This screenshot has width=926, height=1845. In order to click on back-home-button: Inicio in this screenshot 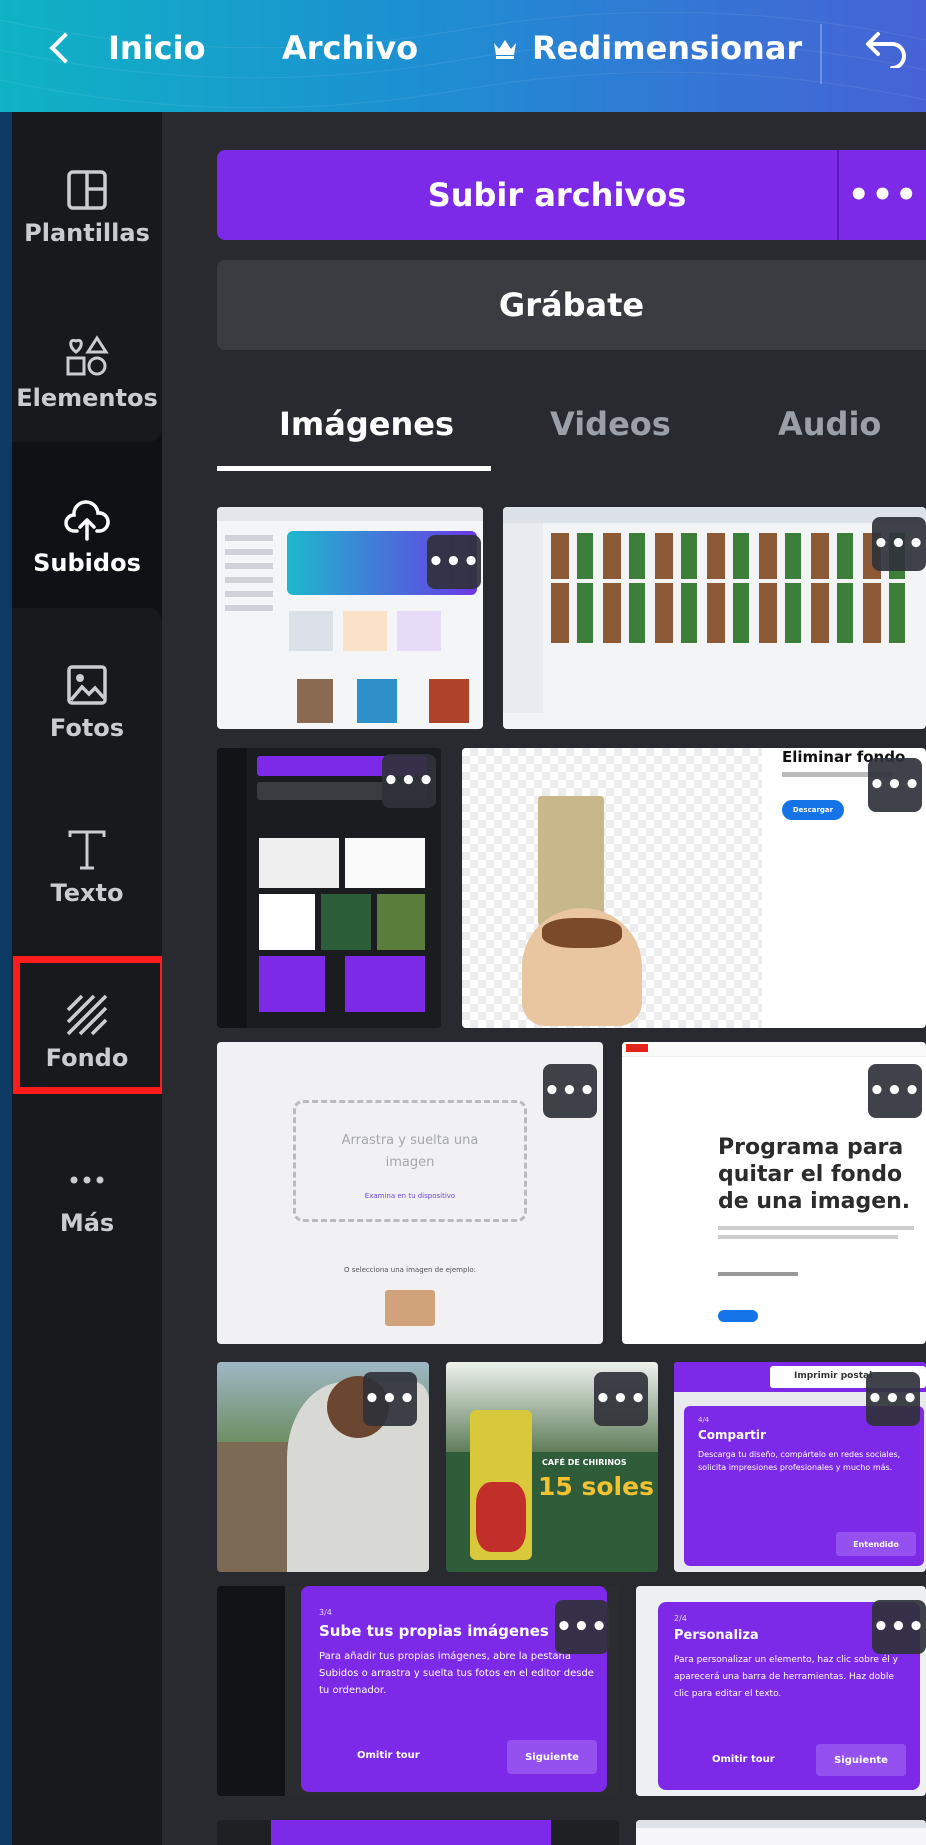, I will do `click(127, 48)`.